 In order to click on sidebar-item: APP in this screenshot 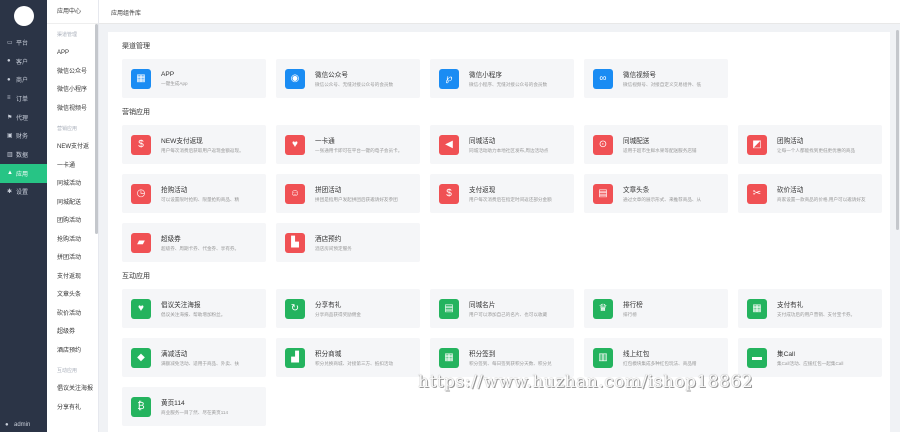, I will do `click(72, 53)`.